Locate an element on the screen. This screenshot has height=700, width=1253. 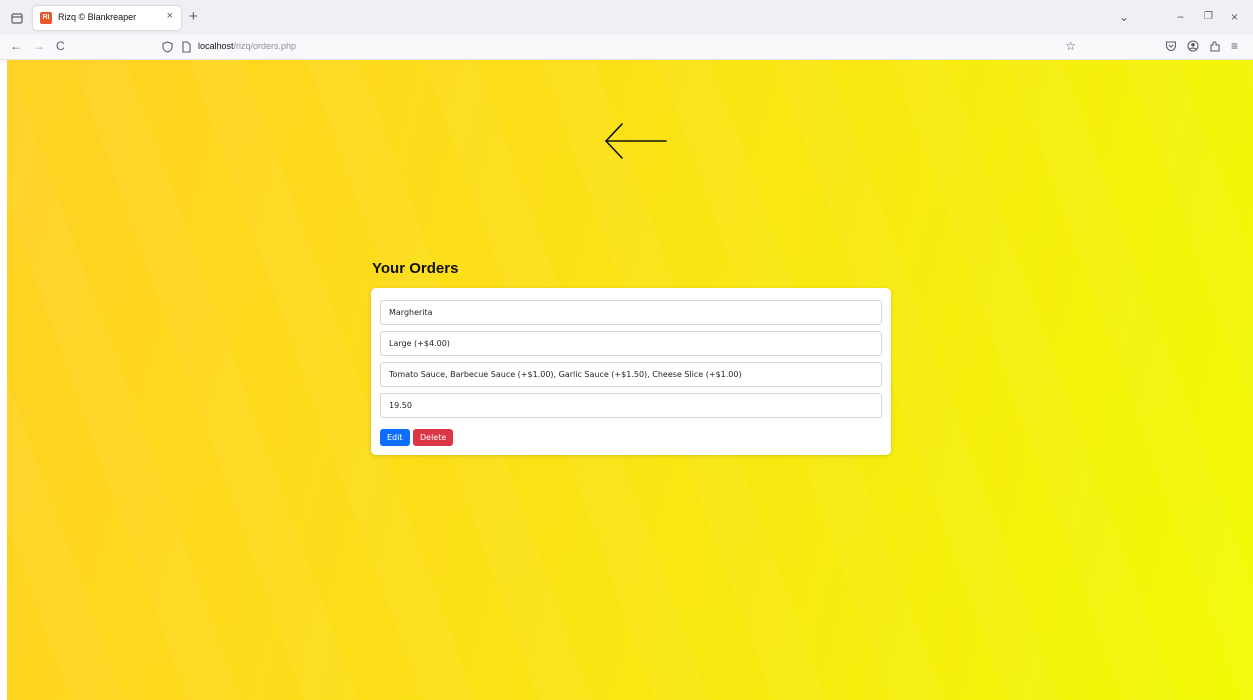
delete-order-button: Delete is located at coordinates (433, 437).